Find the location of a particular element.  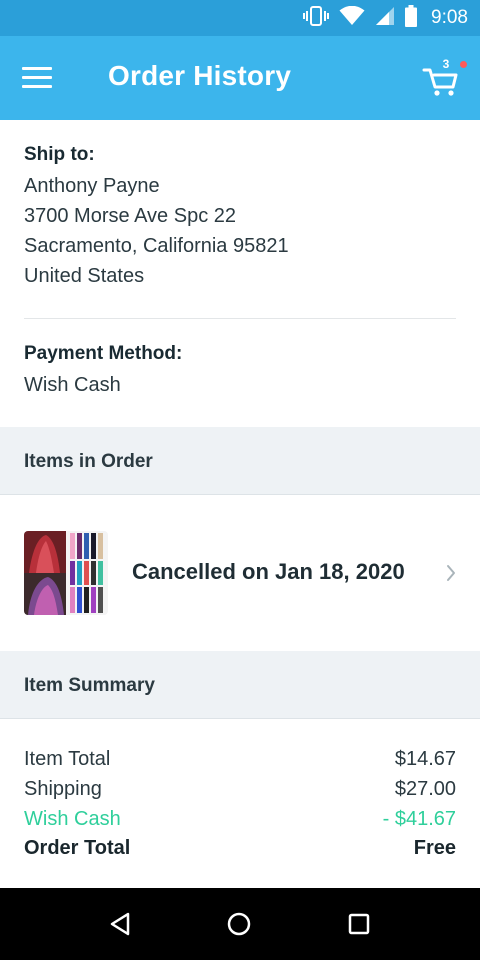

item-summary-title: Item Summary is located at coordinates (89, 685).